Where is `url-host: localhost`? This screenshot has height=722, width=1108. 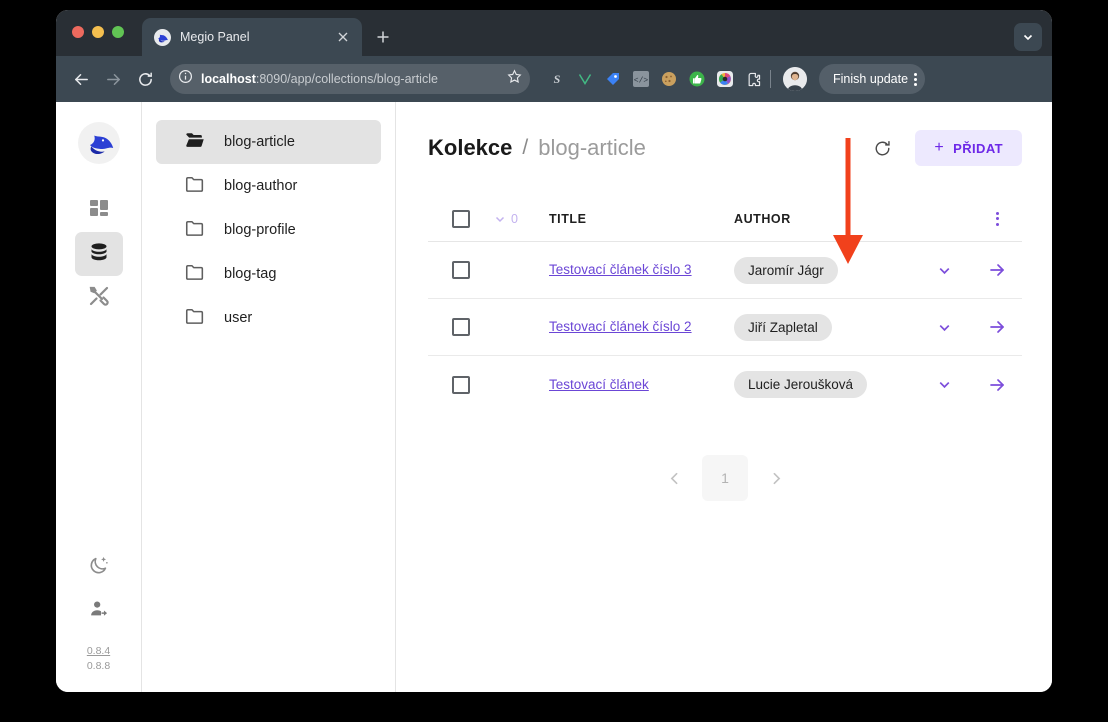 url-host: localhost is located at coordinates (228, 79).